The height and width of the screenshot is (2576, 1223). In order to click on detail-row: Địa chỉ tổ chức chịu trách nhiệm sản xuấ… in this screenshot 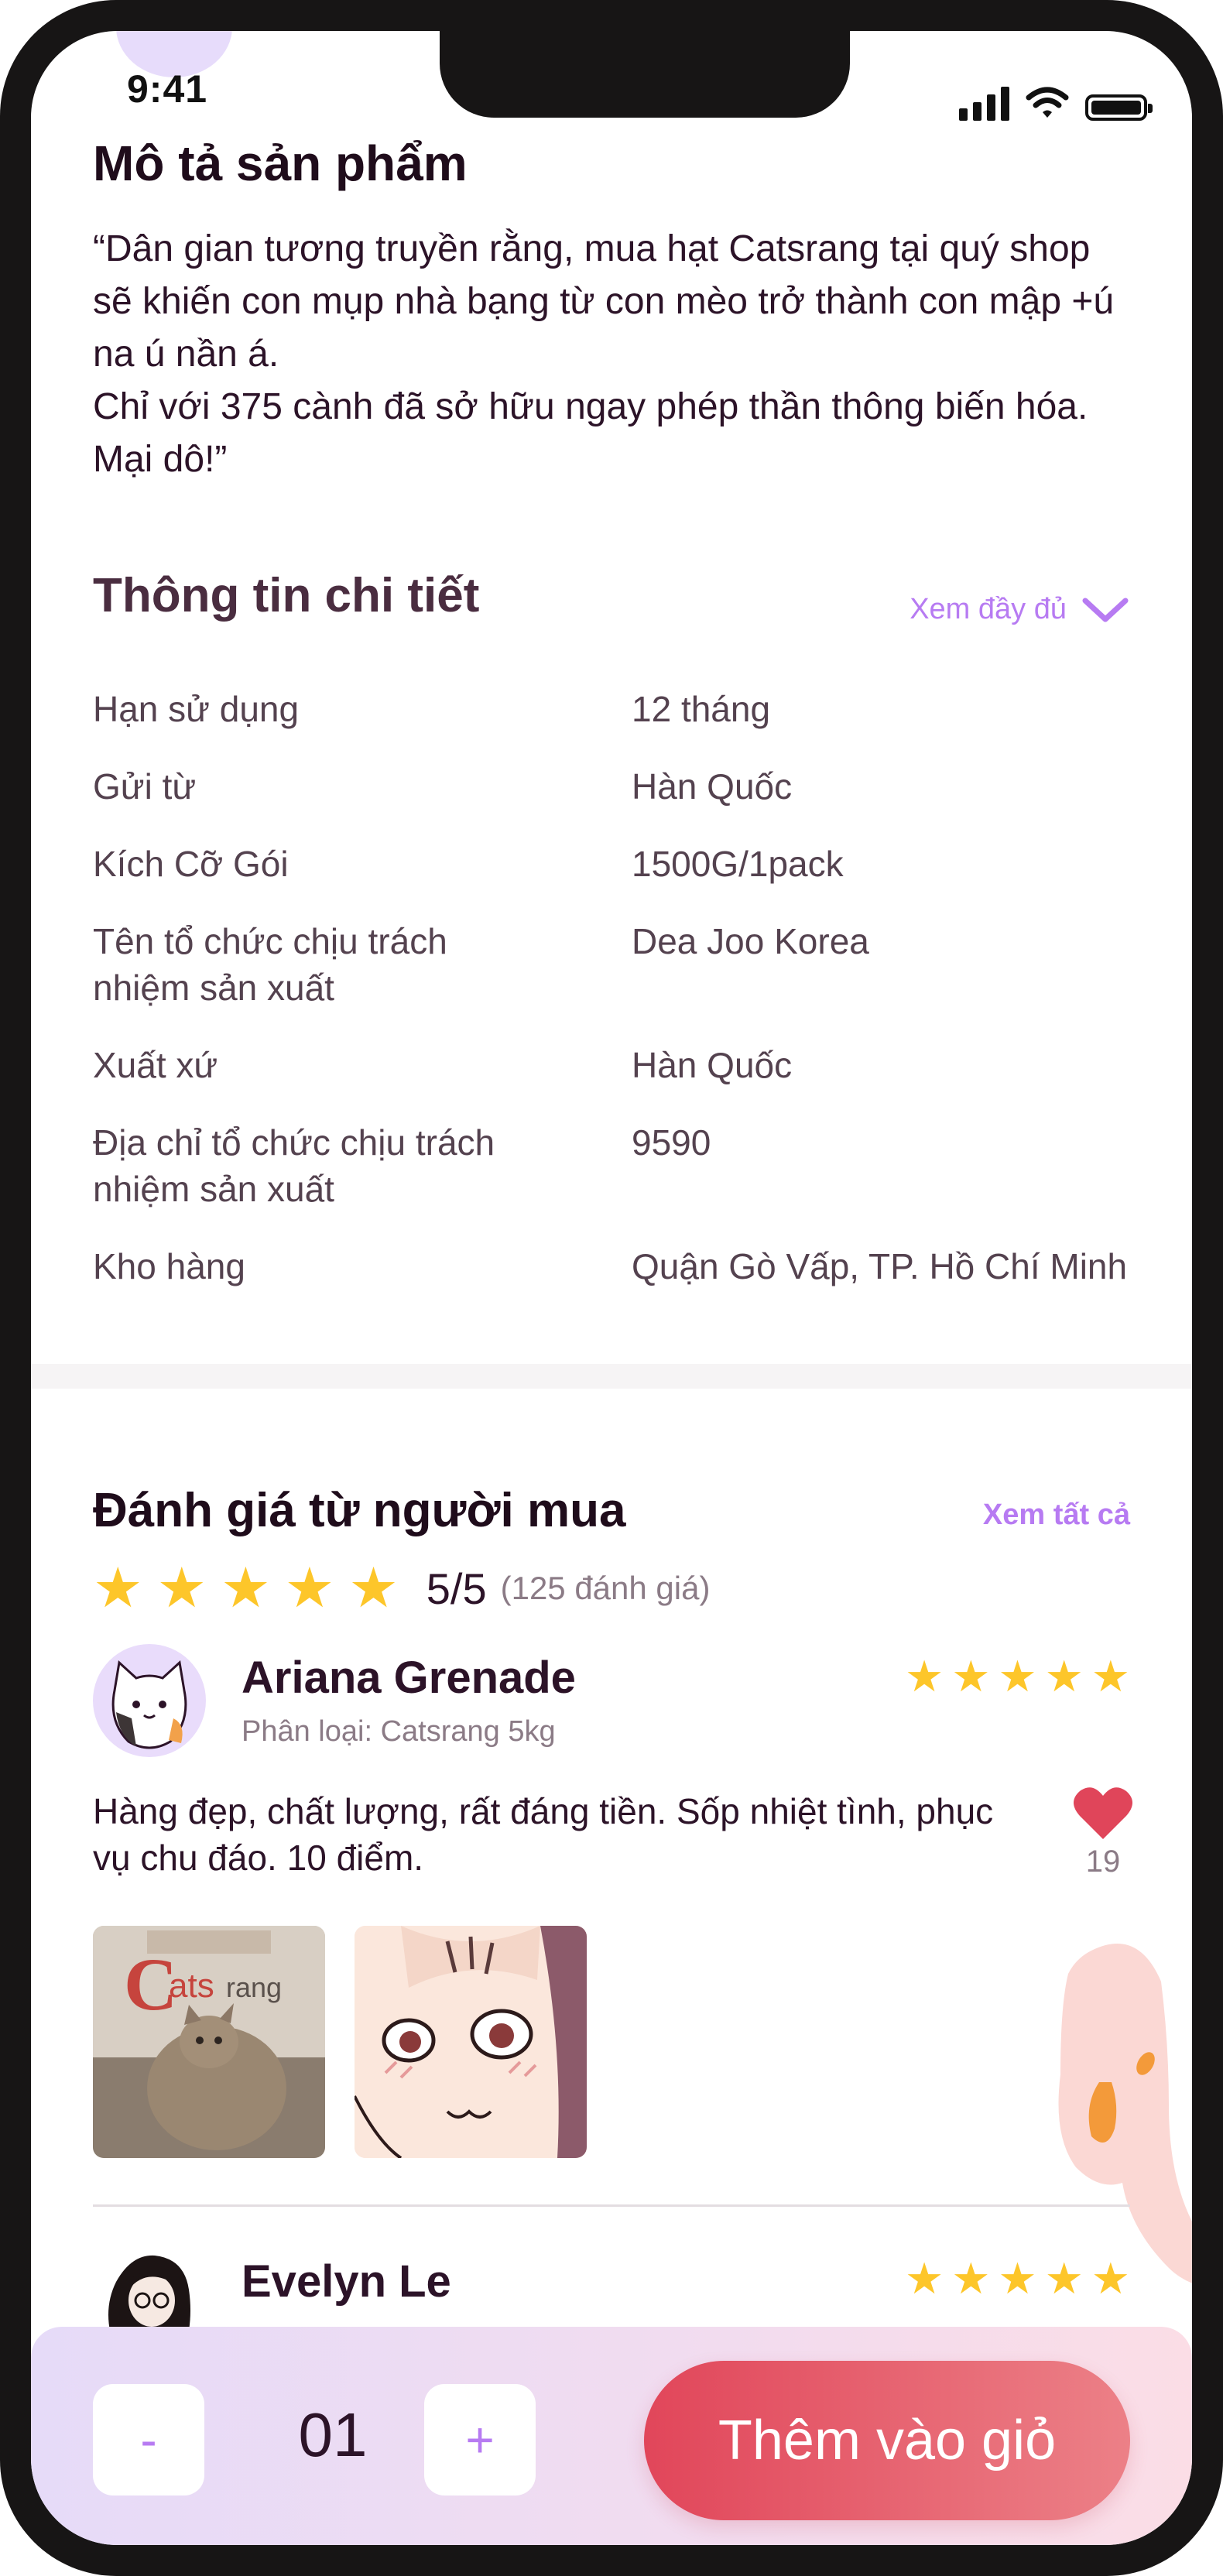, I will do `click(635, 1181)`.